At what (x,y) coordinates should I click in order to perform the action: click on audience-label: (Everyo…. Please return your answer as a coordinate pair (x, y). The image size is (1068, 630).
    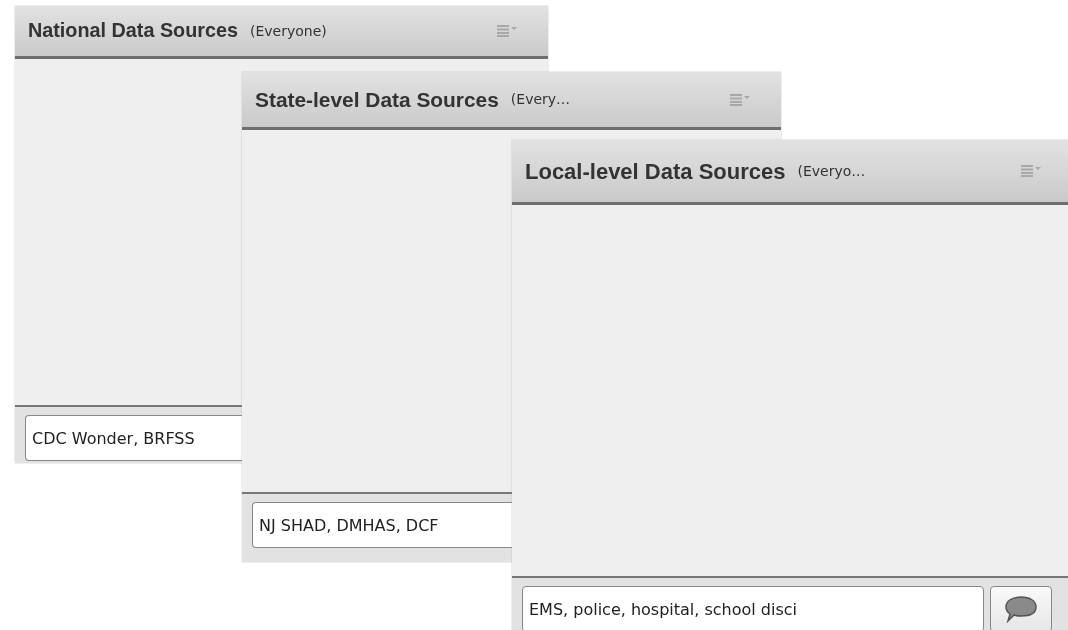
    Looking at the image, I should click on (831, 171).